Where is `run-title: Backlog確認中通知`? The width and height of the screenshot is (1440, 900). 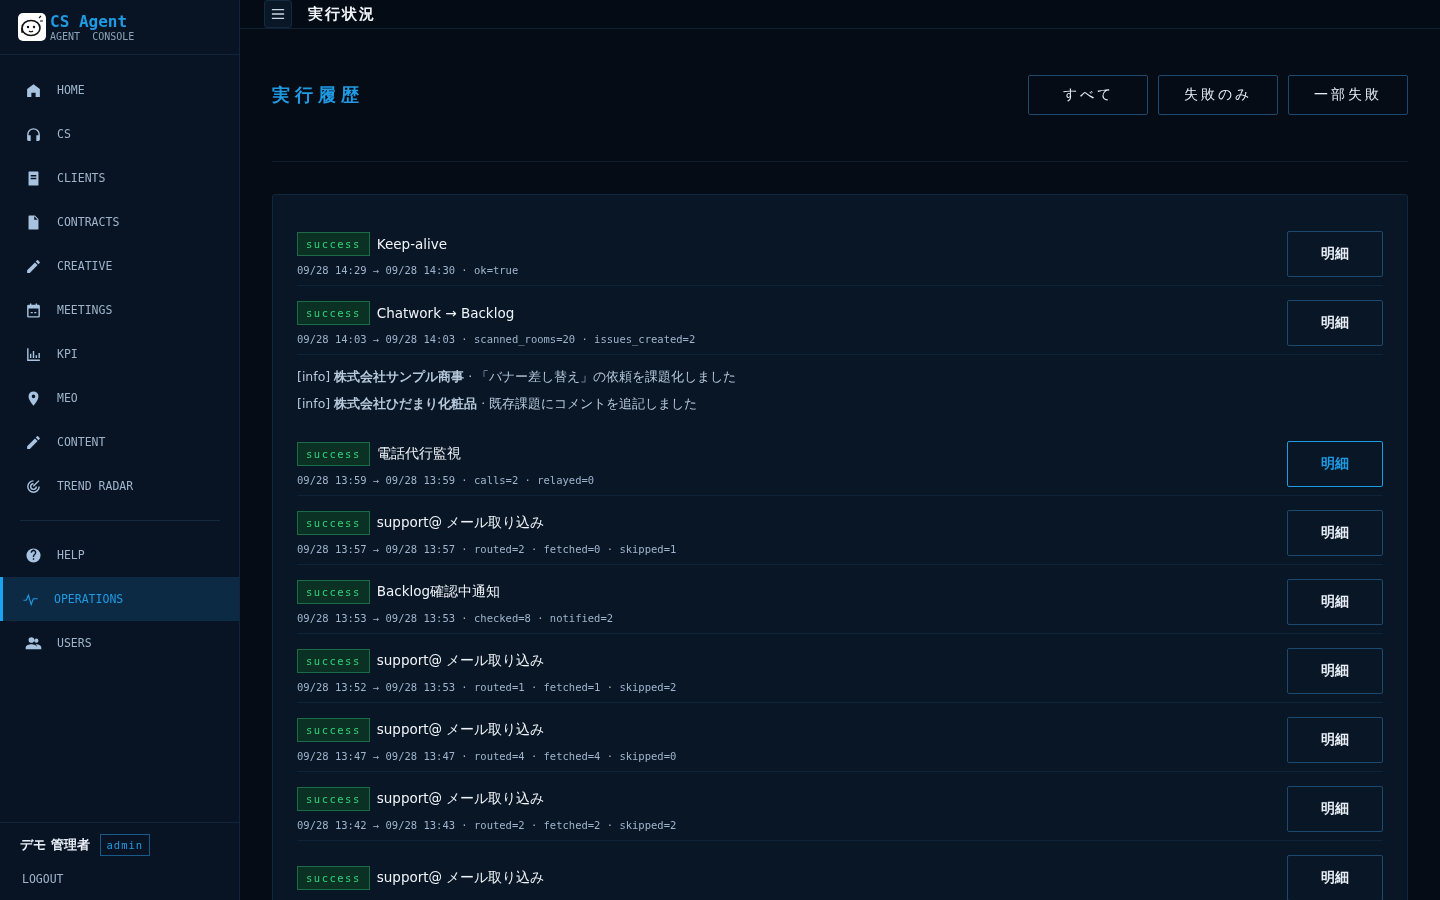
run-title: Backlog確認中通知 is located at coordinates (438, 592).